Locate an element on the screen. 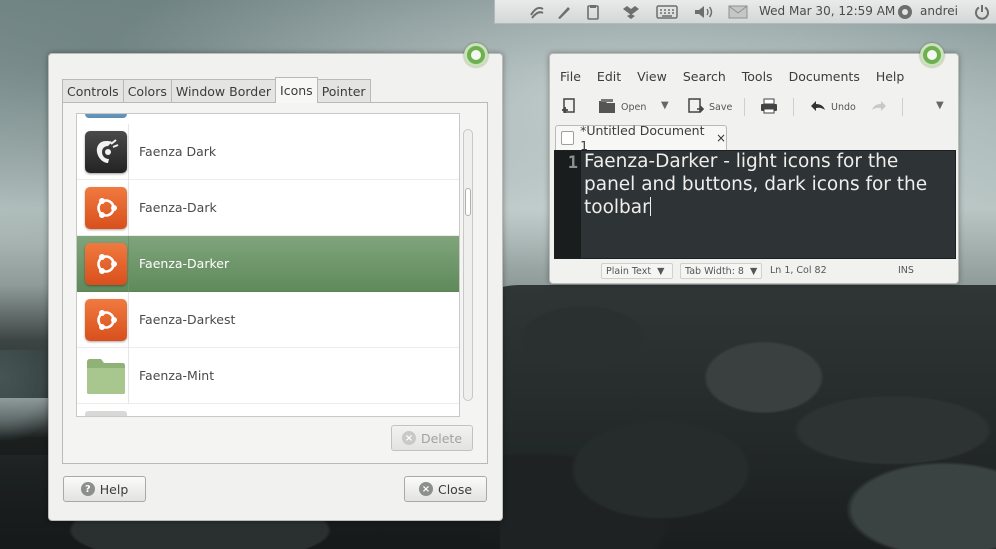  close-tab-icon: × is located at coordinates (721, 138).